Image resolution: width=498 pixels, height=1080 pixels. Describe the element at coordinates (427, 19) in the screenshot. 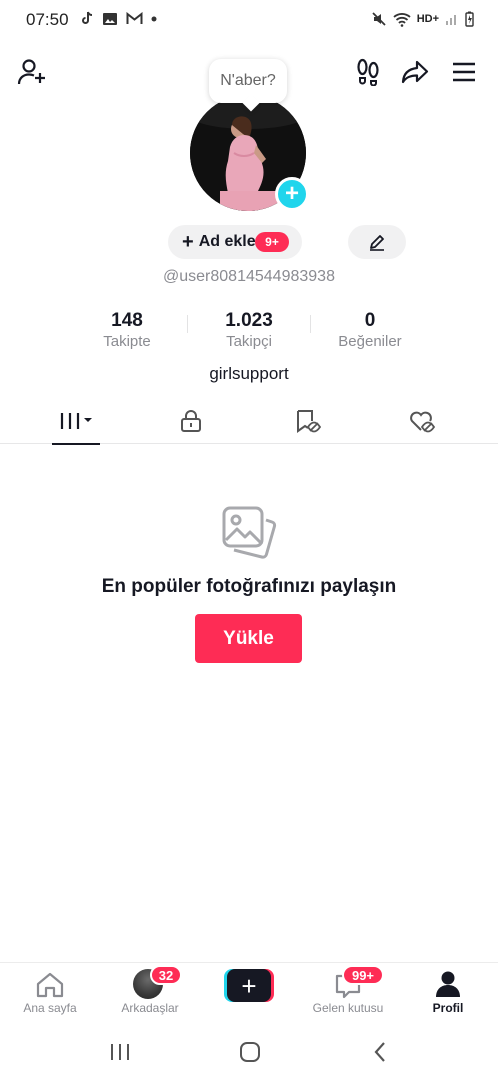

I see `network-type: HD+` at that location.